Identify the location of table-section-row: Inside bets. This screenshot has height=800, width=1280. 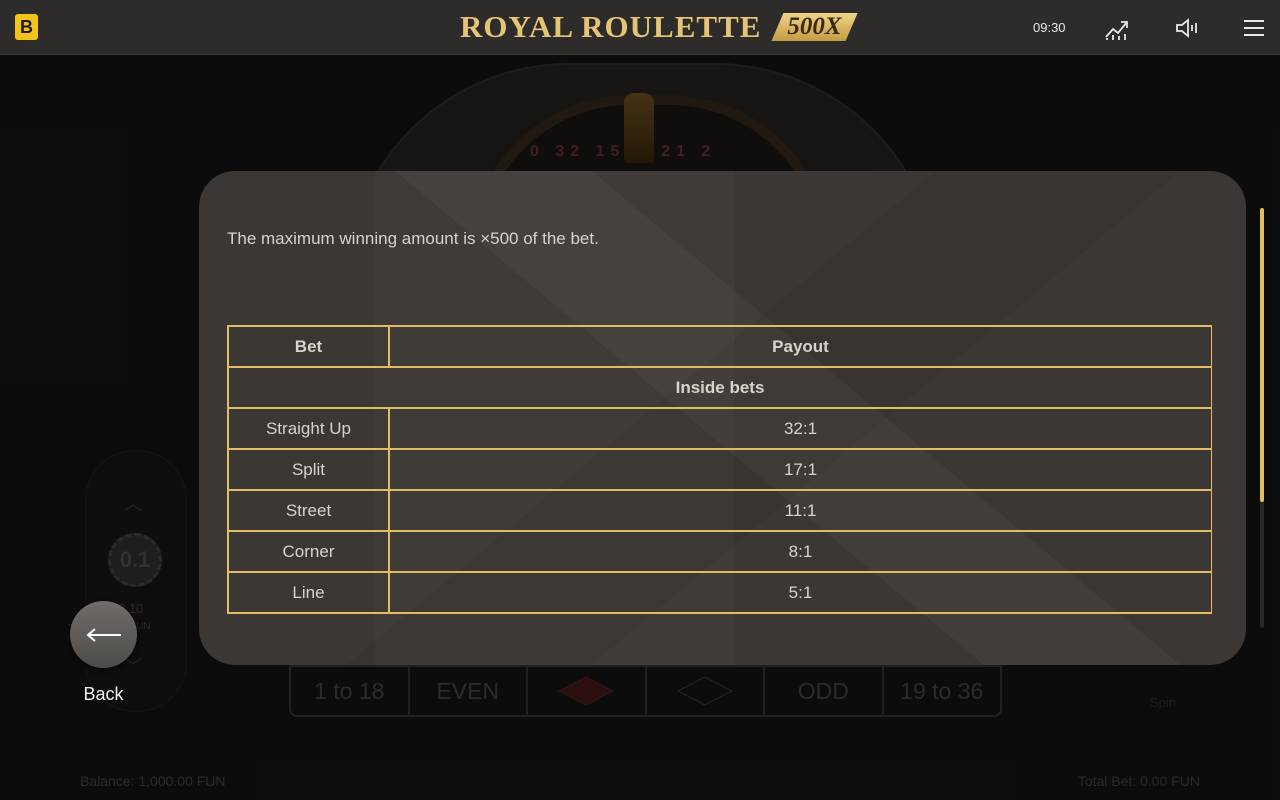
(719, 387).